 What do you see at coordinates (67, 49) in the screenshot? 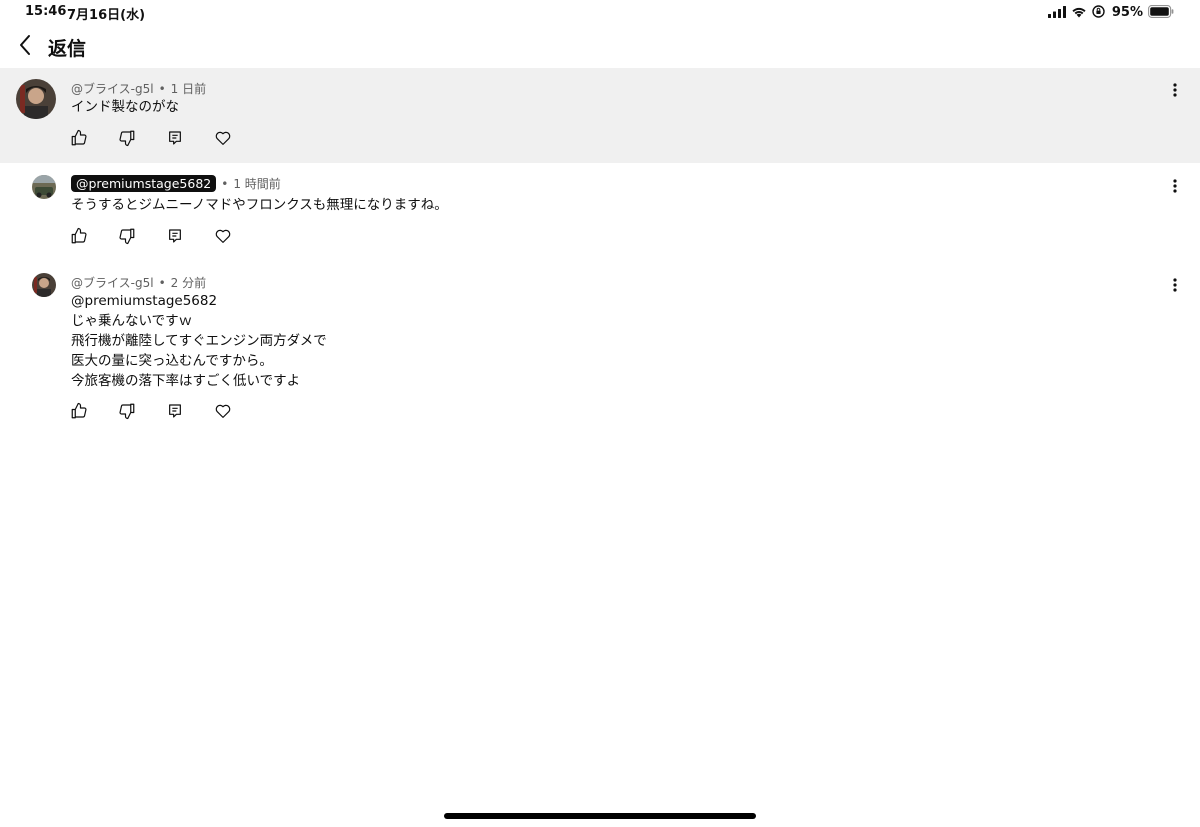
I see `page-title: 返信` at bounding box center [67, 49].